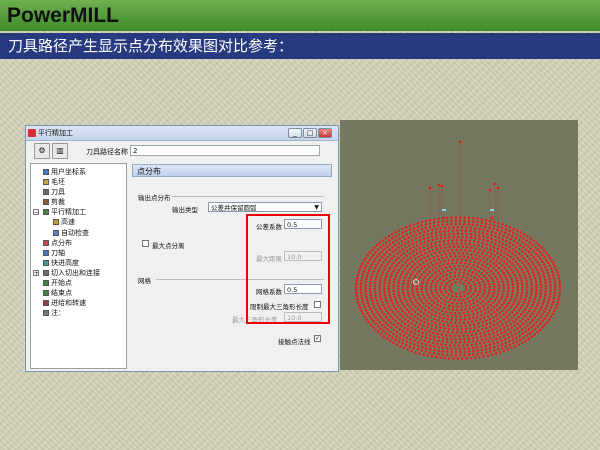  I want to click on tree-item: 毛坯, so click(78, 182).